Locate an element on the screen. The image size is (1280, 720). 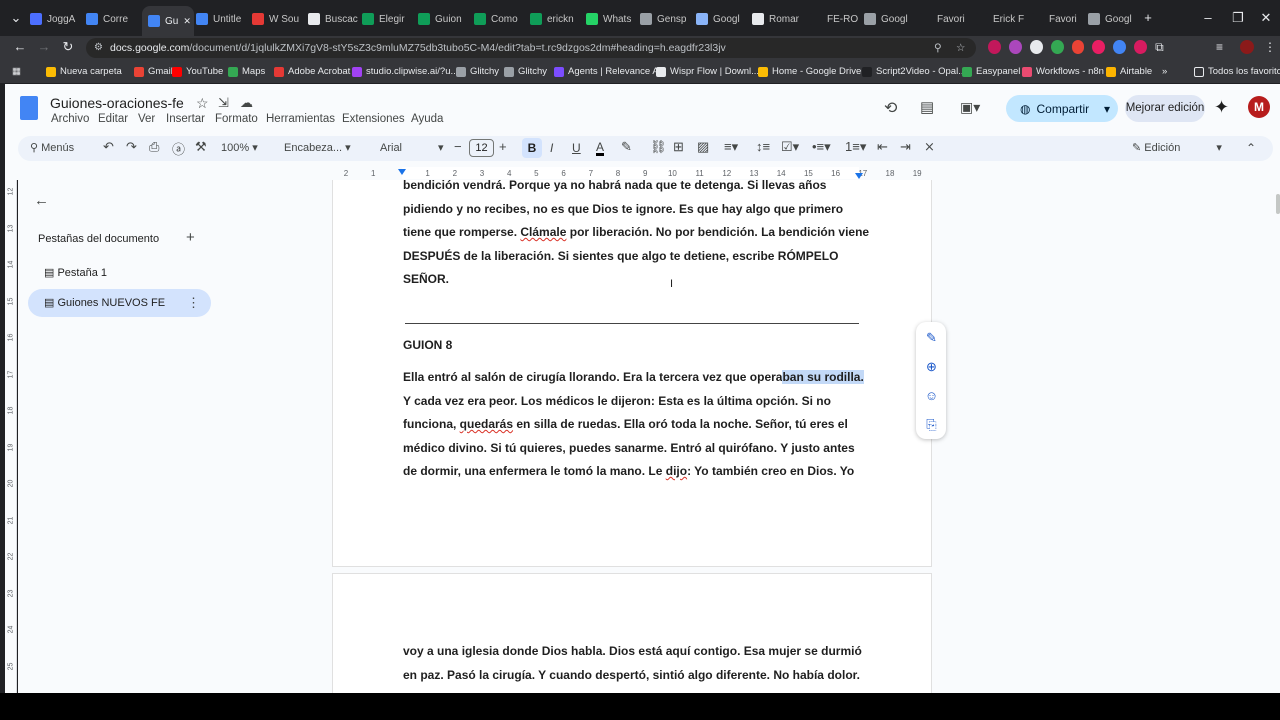
insert-image-icon: ▨ is located at coordinates (703, 147).